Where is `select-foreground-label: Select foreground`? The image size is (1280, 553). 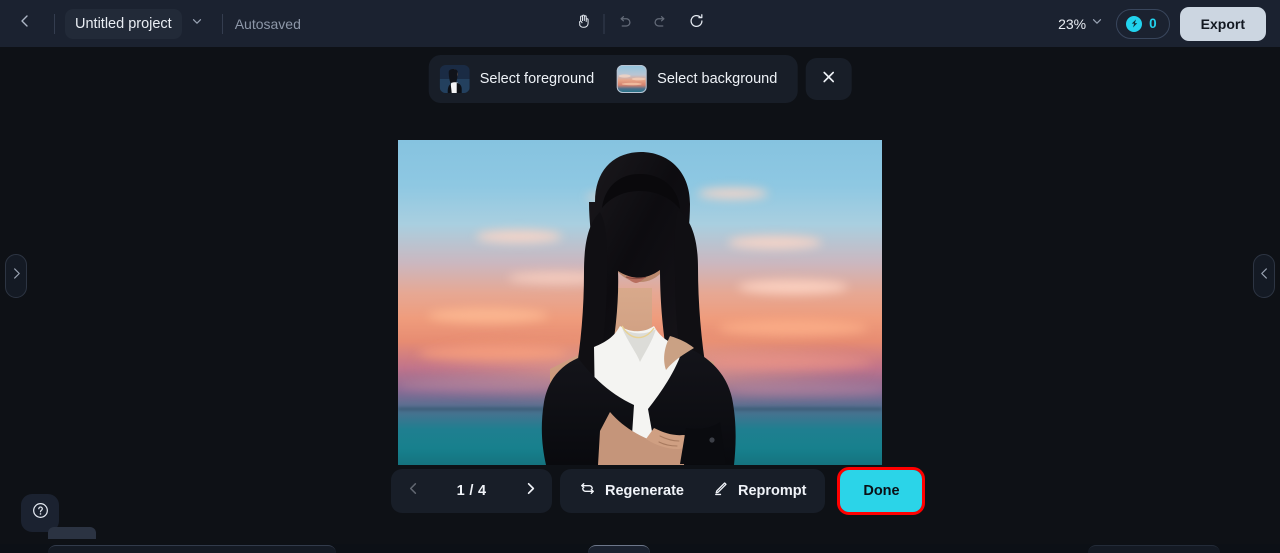
select-foreground-label: Select foreground is located at coordinates (537, 79).